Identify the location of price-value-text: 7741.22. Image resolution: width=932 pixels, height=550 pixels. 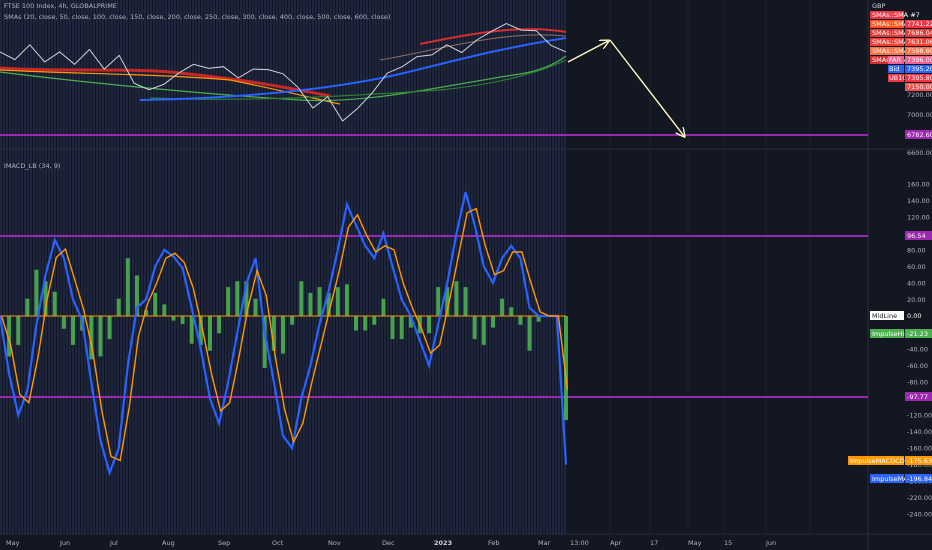
(919, 24).